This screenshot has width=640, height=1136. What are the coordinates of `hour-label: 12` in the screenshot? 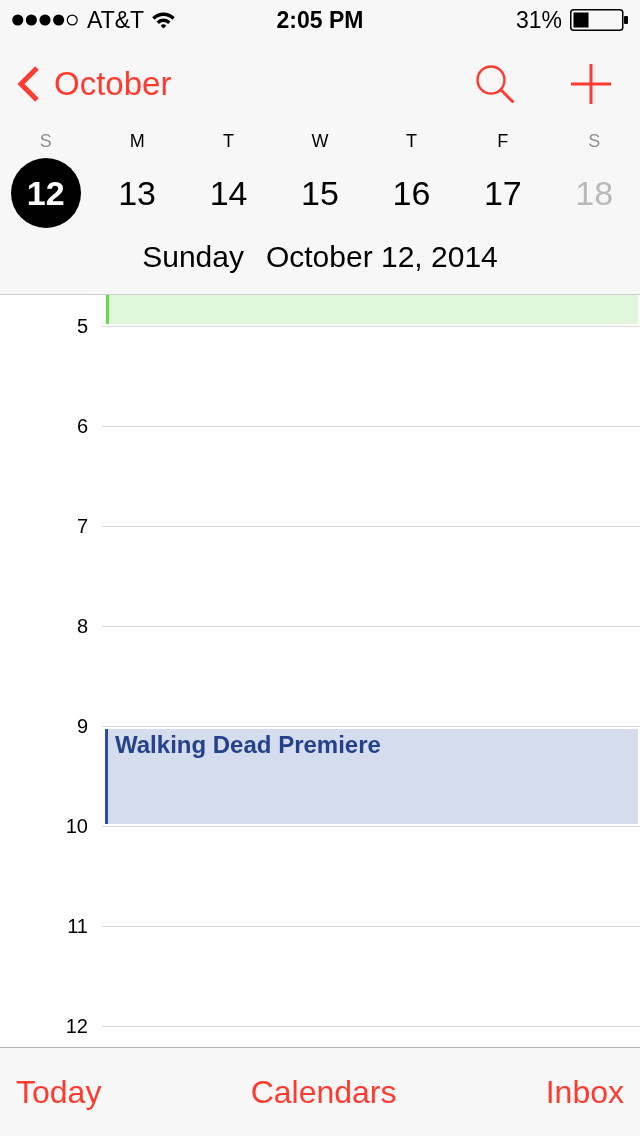 It's located at (76, 1026).